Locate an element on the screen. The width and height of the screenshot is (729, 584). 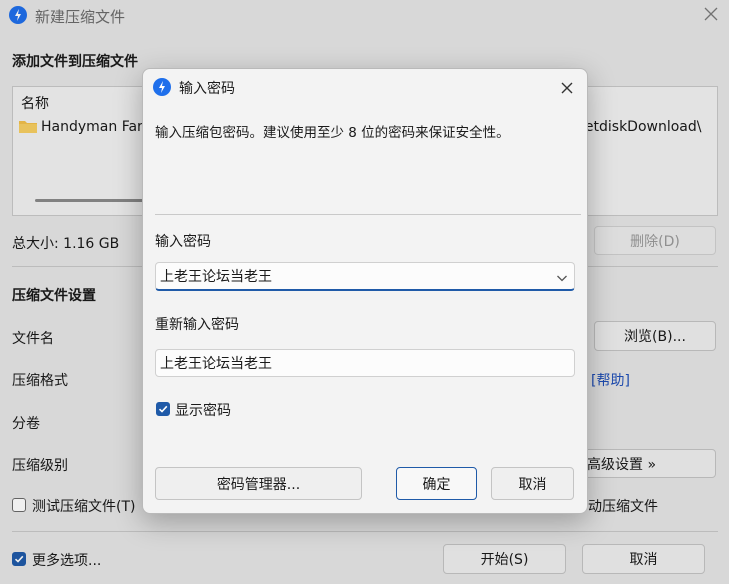
dialog-app-icon is located at coordinates (162, 87).